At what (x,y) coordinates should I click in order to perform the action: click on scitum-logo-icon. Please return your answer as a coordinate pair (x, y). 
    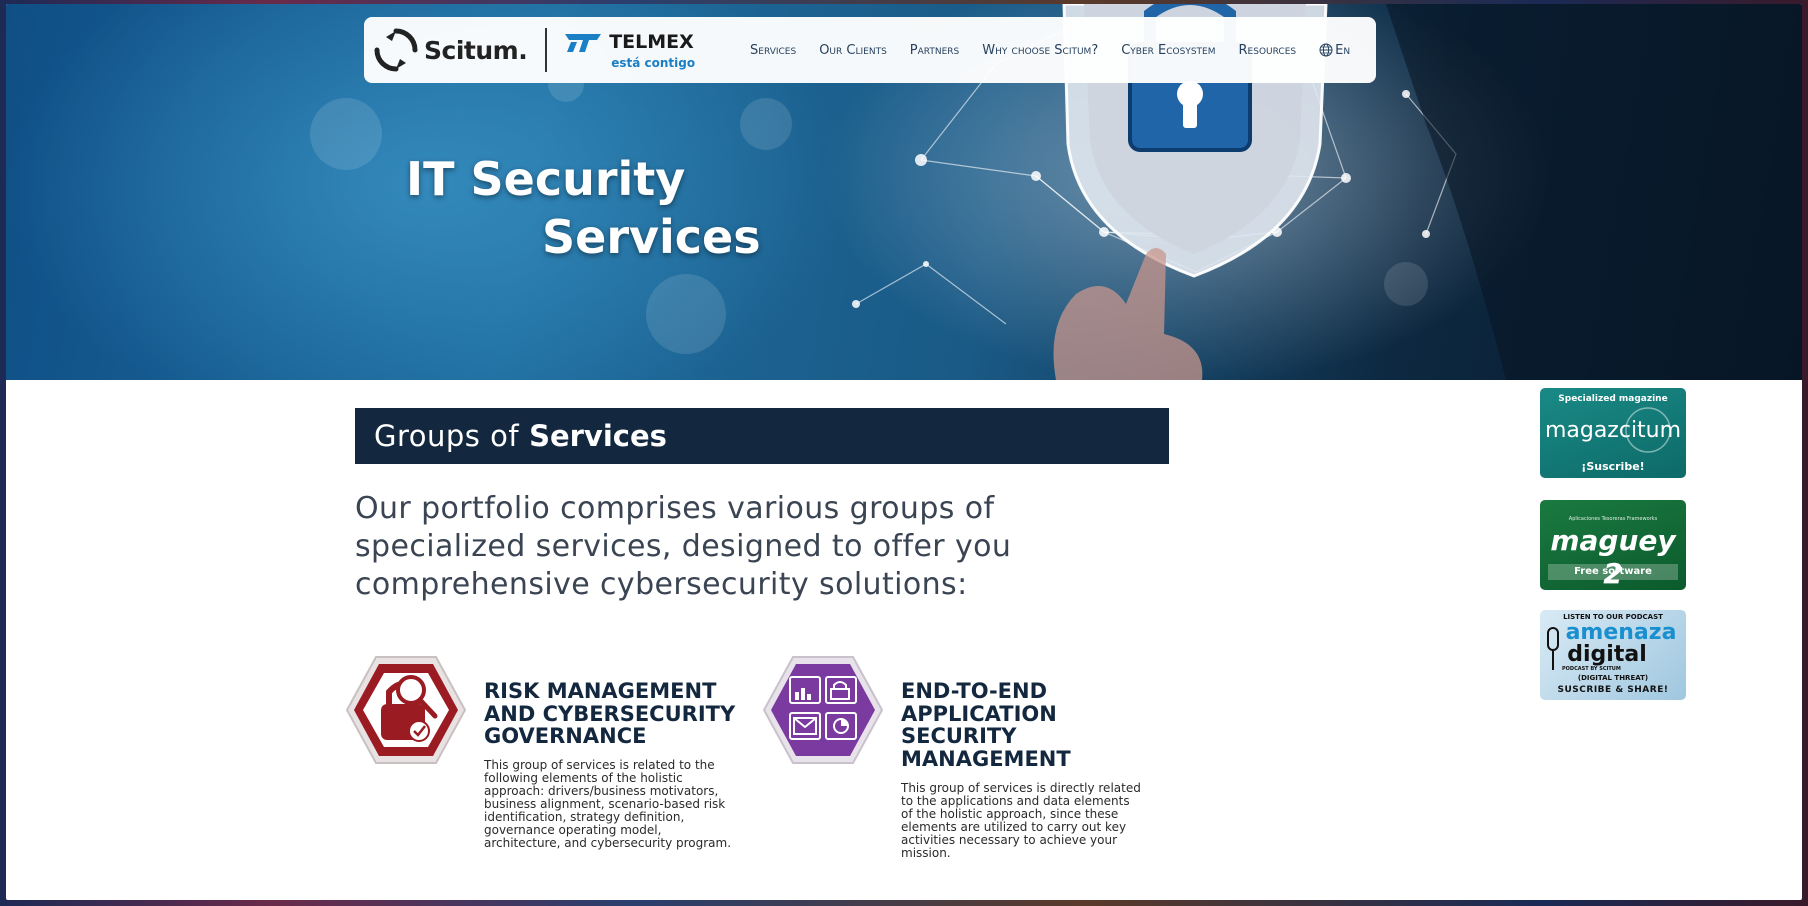
    Looking at the image, I should click on (396, 50).